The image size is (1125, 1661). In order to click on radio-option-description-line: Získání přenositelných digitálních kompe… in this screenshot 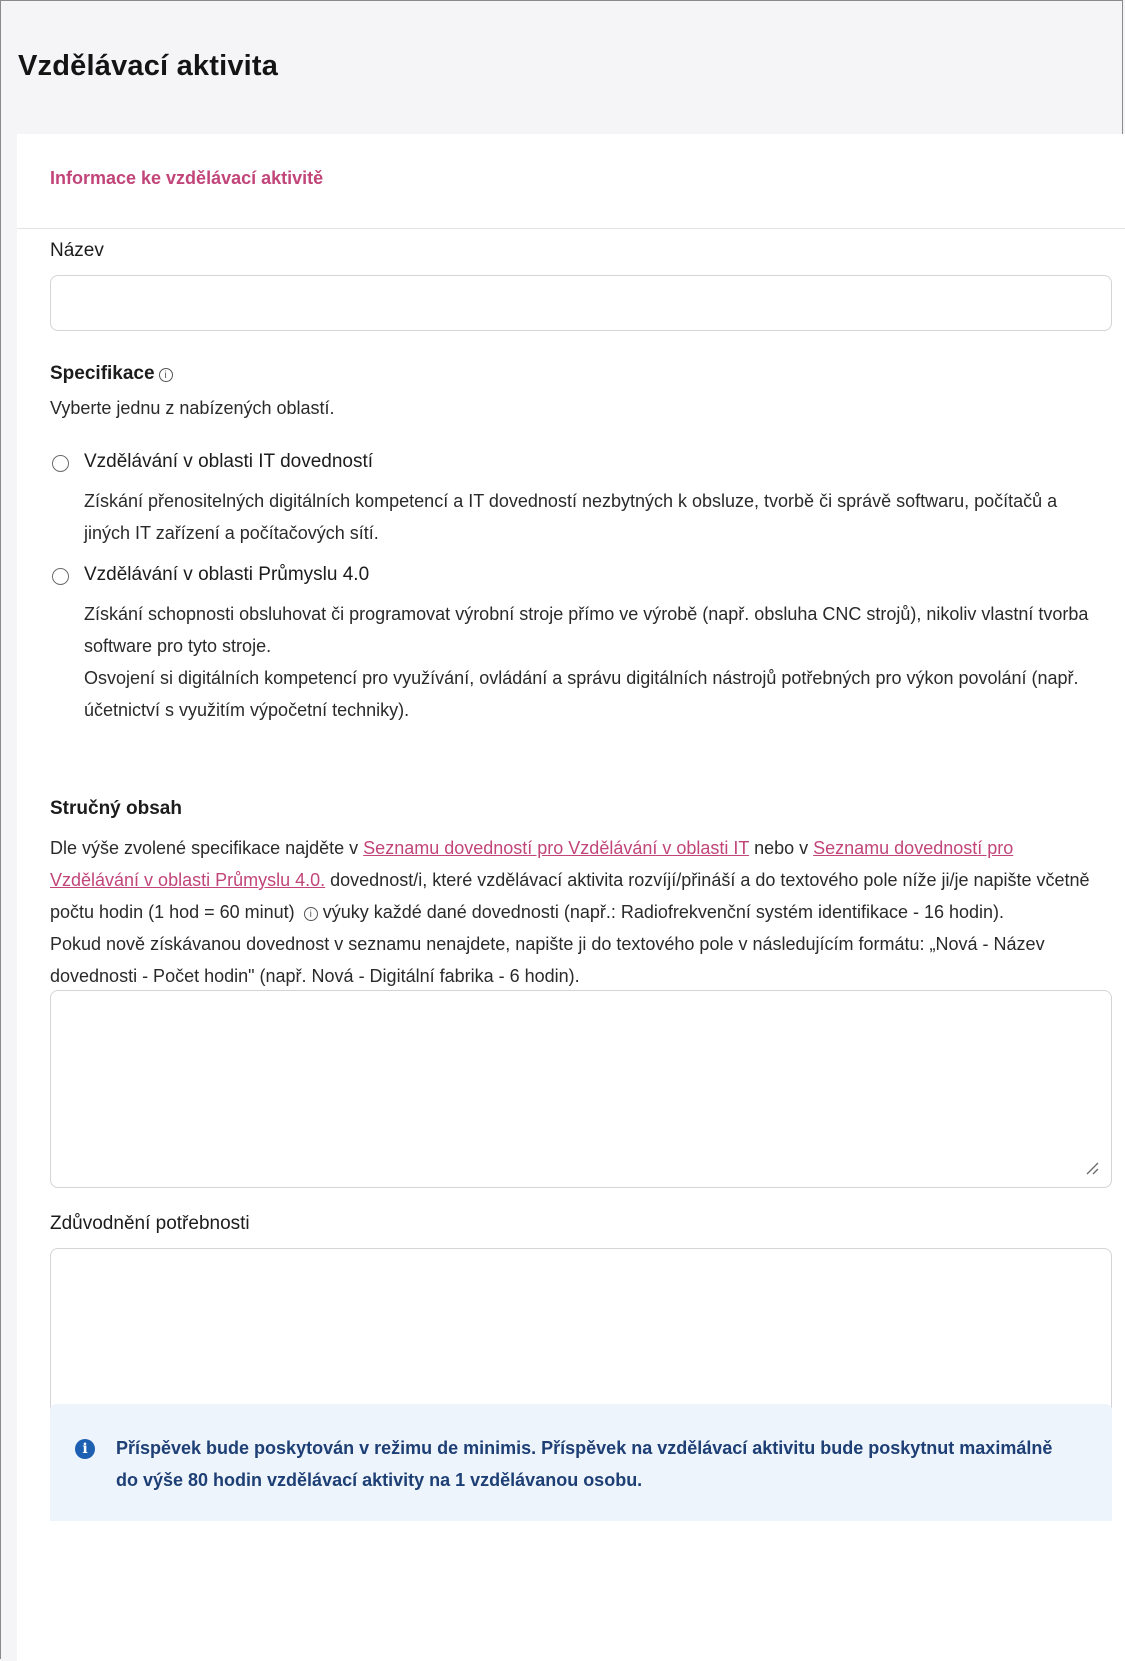, I will do `click(571, 517)`.